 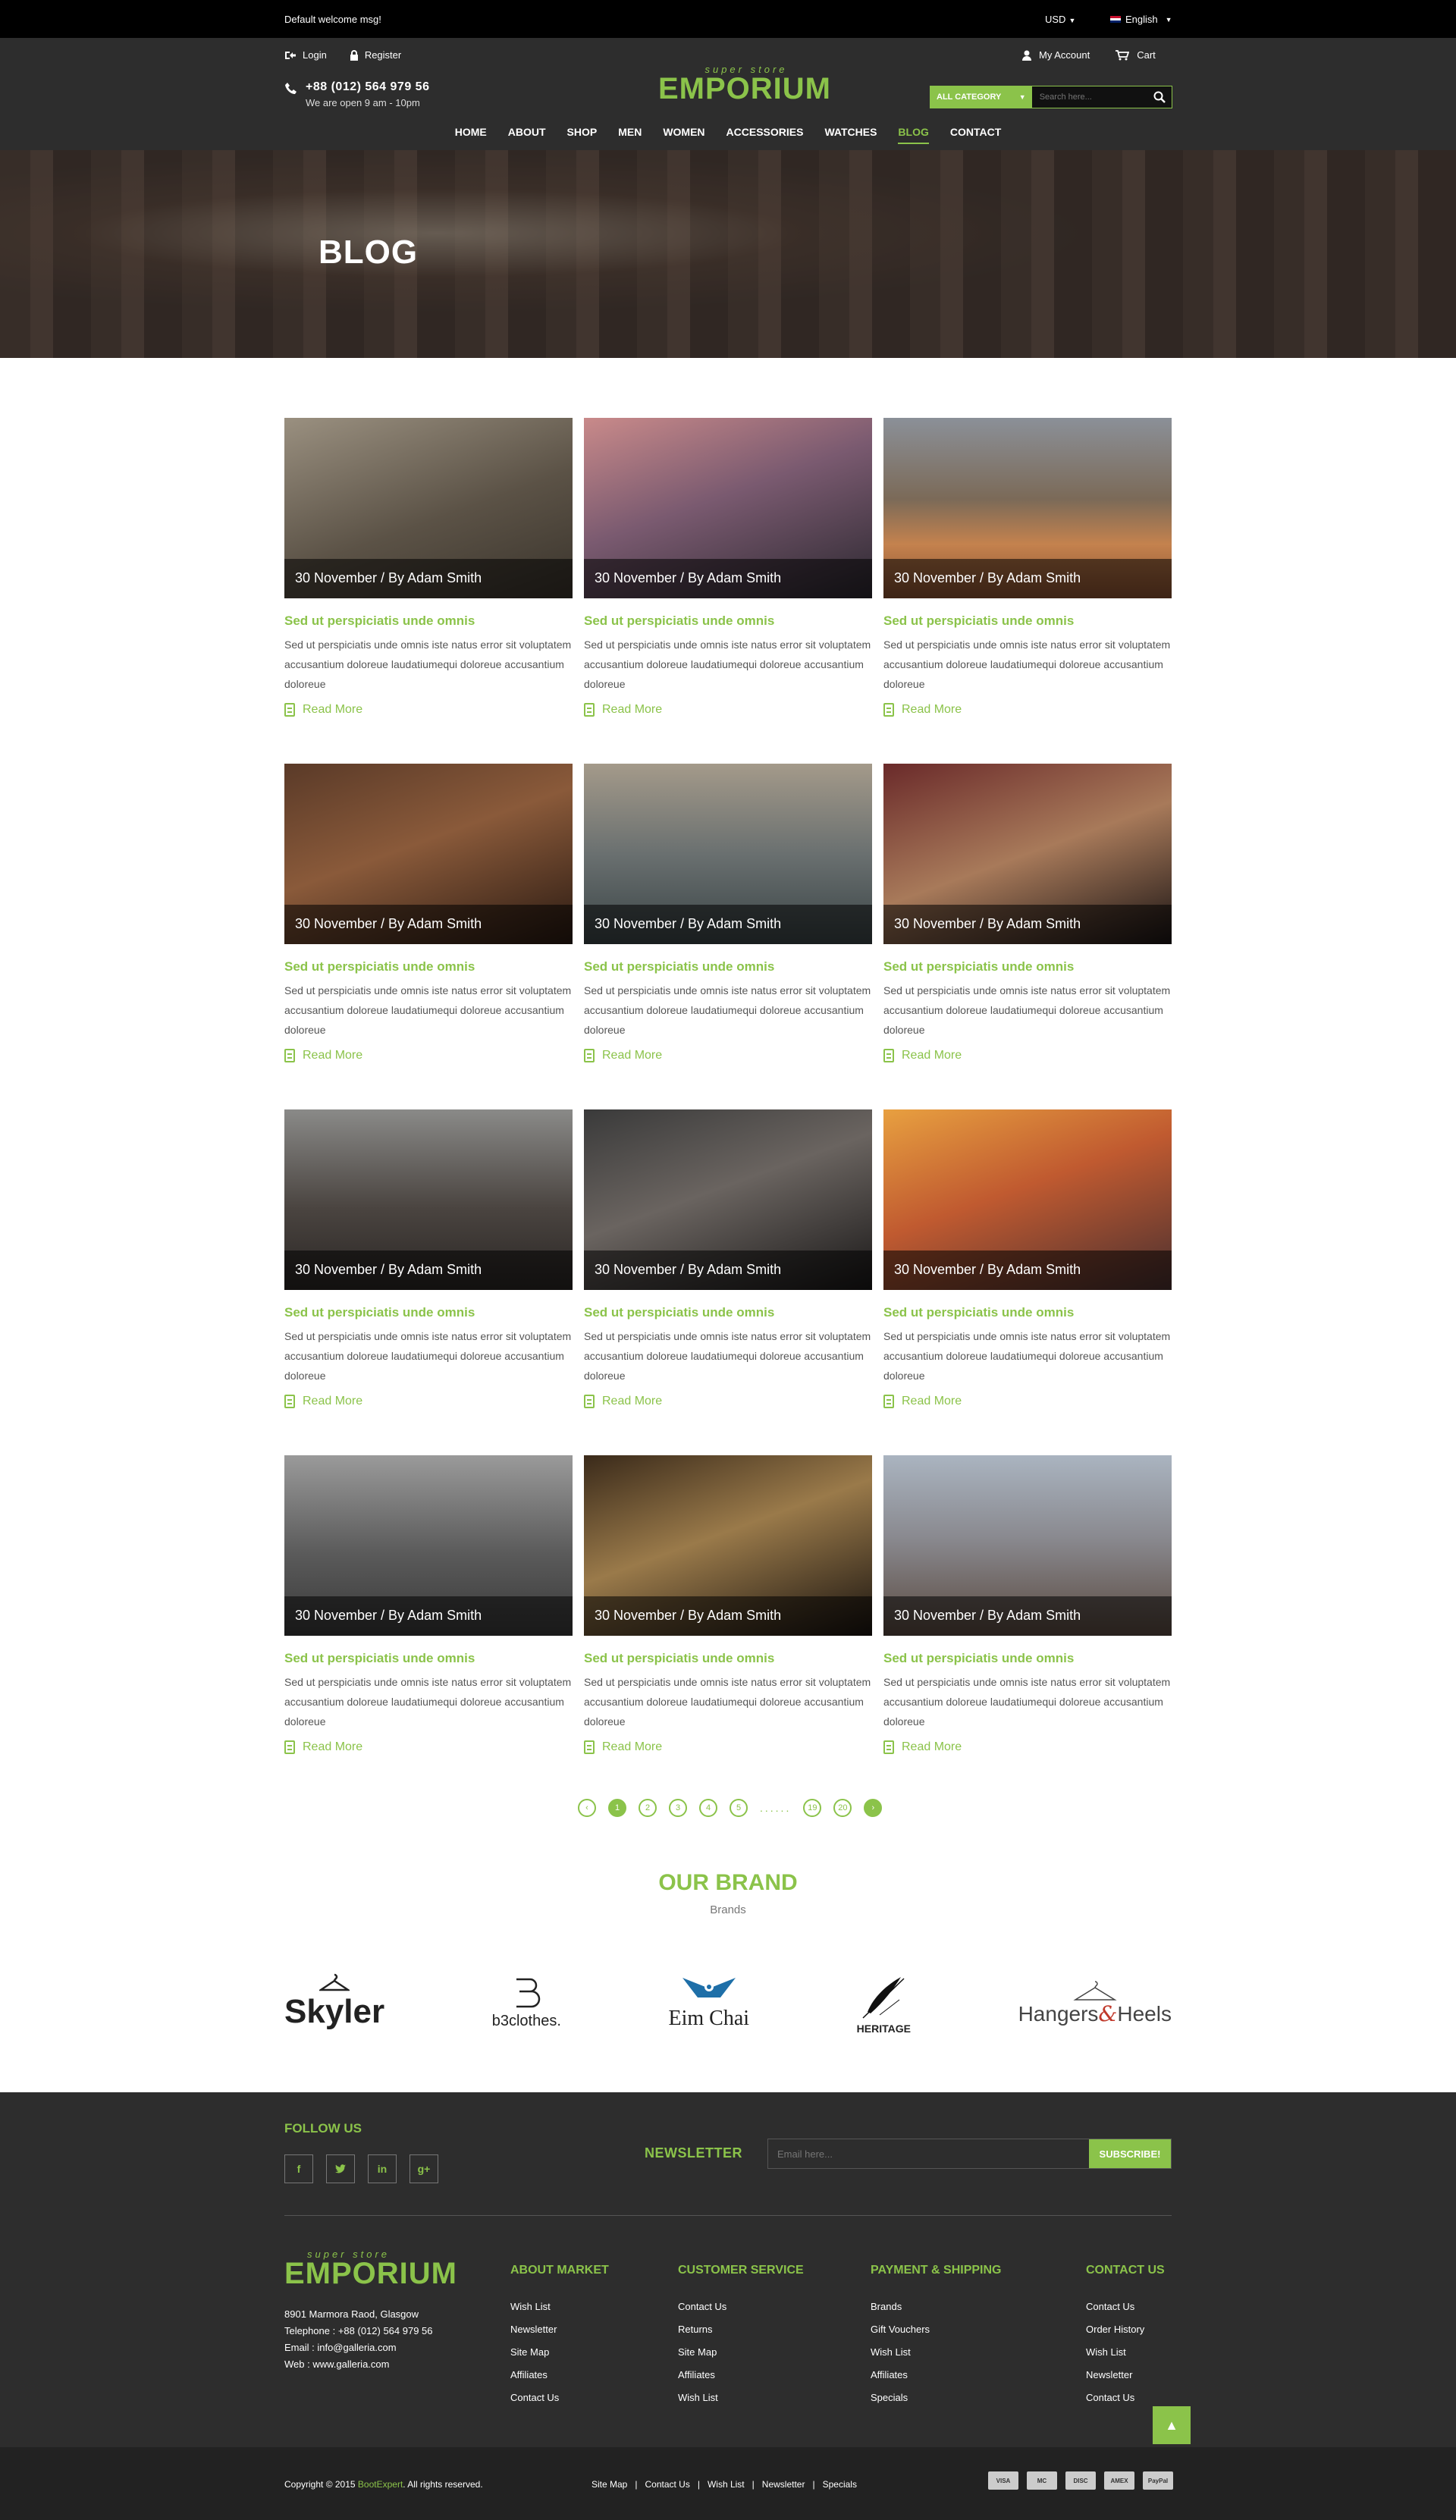 What do you see at coordinates (648, 1808) in the screenshot?
I see `page-button: 2` at bounding box center [648, 1808].